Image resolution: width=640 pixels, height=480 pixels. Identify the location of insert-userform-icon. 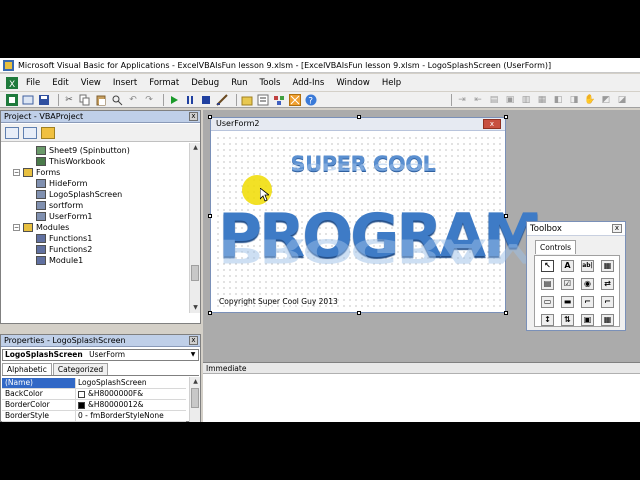
(28, 100).